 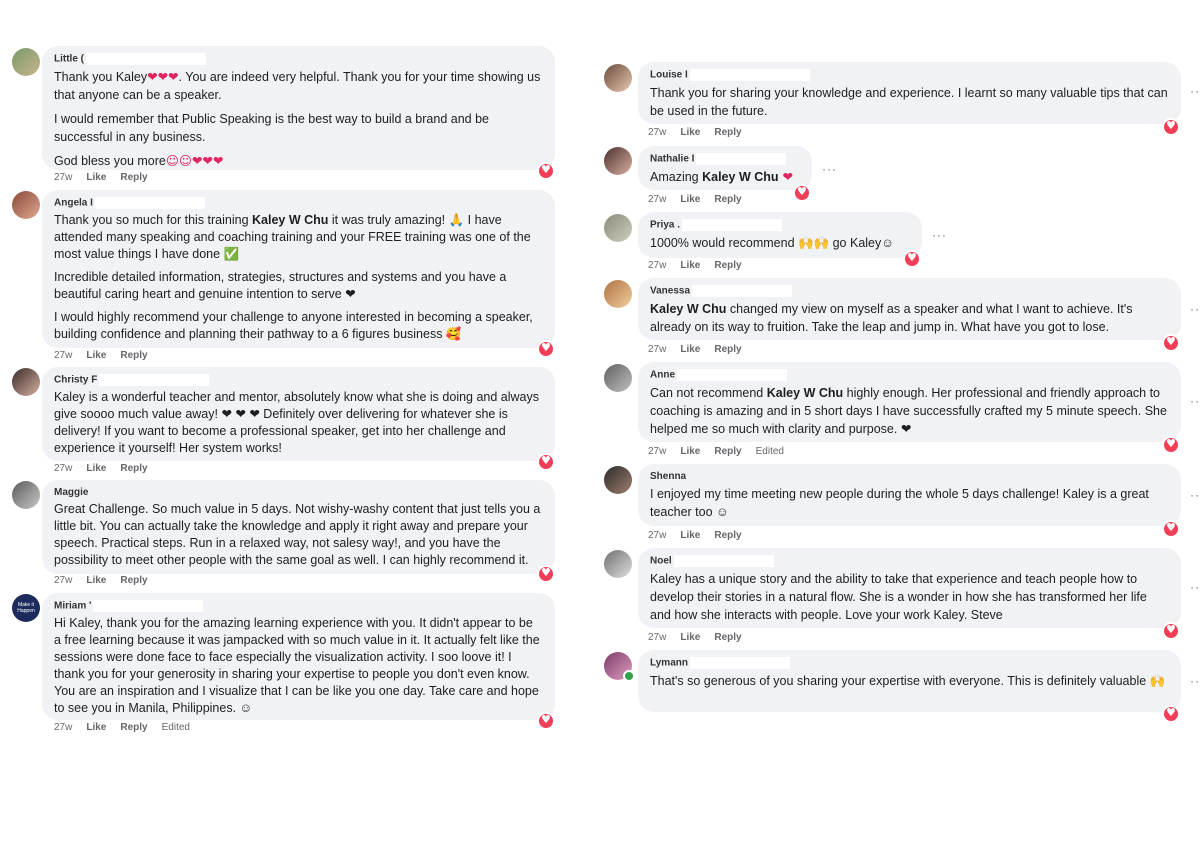 I want to click on comment-author: Christy F, so click(x=298, y=380).